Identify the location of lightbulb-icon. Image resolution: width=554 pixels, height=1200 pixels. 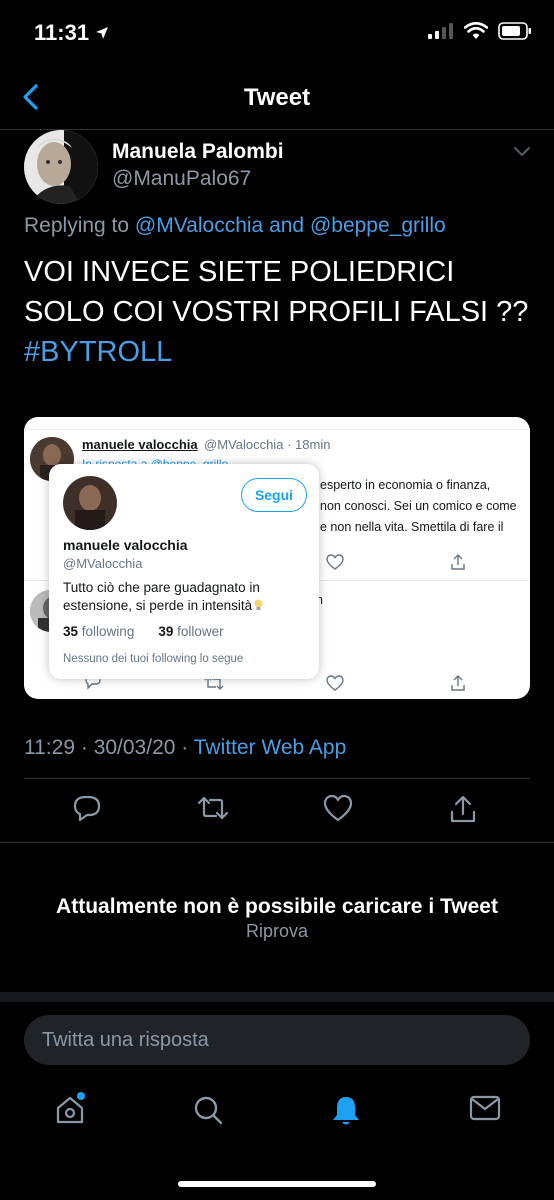
(258, 604).